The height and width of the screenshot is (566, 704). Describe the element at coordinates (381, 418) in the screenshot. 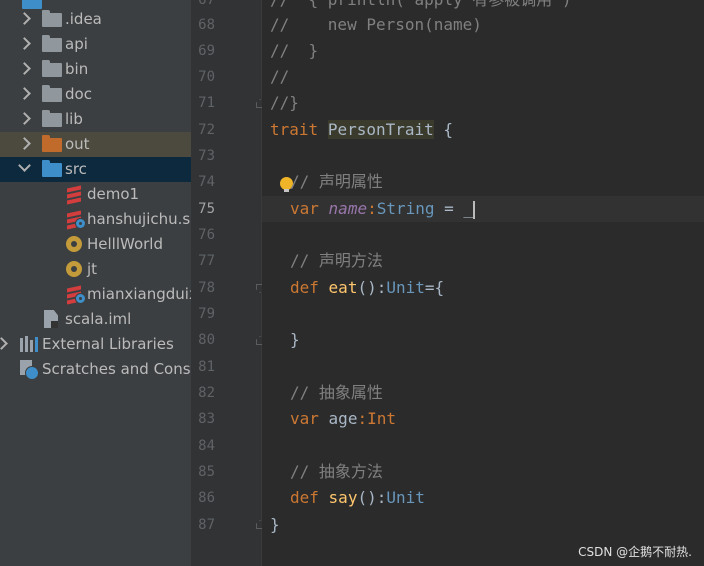

I see `type-name: Int` at that location.